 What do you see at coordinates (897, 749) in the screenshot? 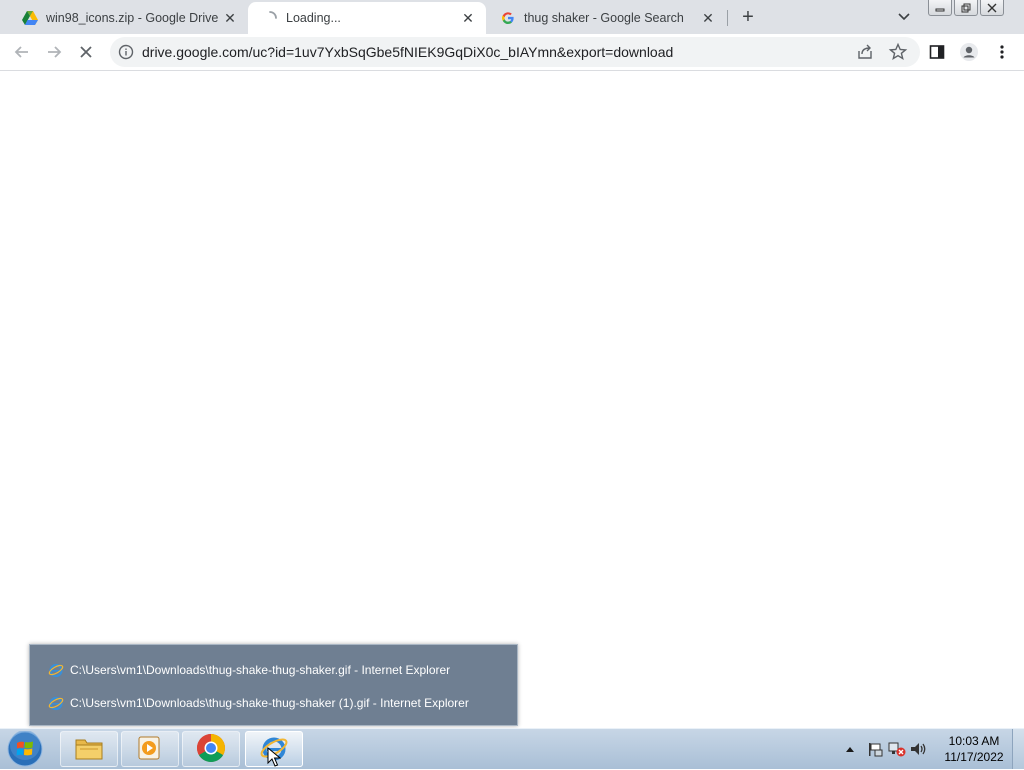
I see `network-error-icon` at bounding box center [897, 749].